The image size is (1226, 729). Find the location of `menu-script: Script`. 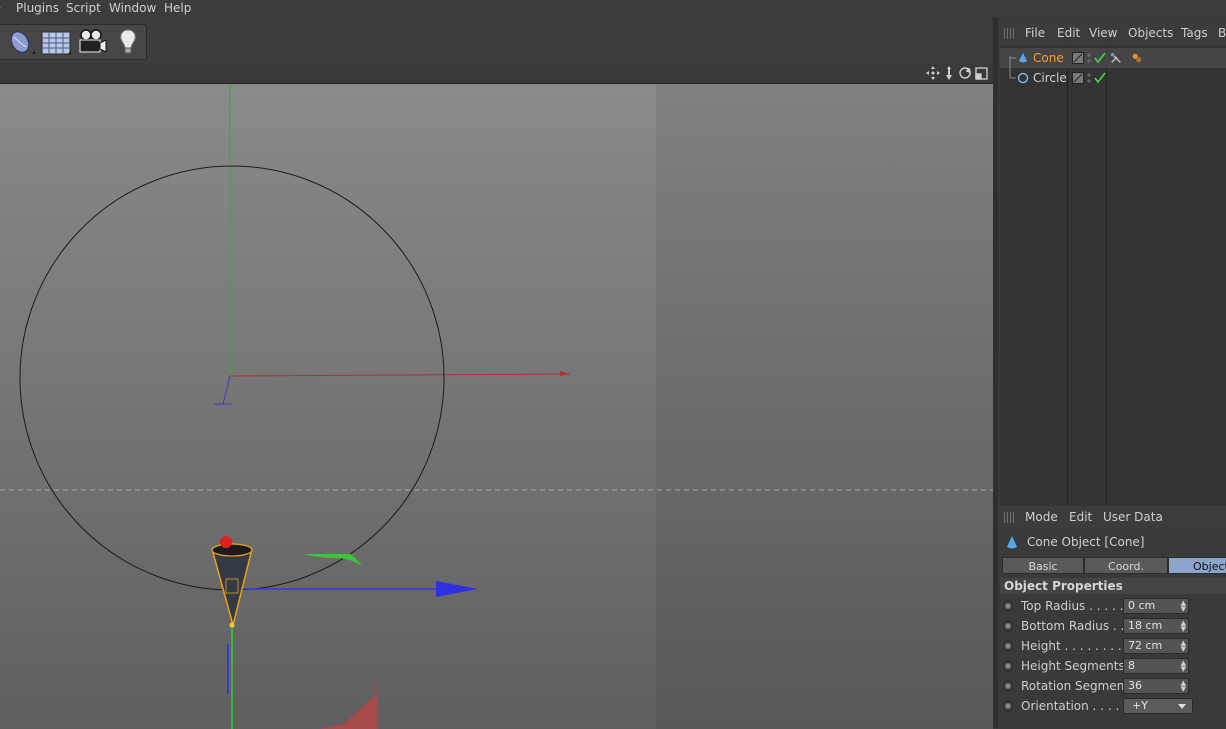

menu-script: Script is located at coordinates (83, 8).